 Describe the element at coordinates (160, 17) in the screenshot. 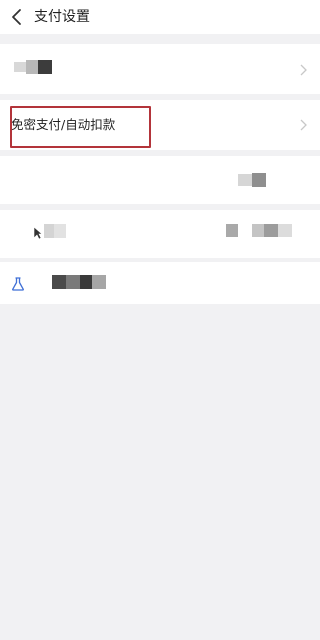

I see `top-bar: 支付设置` at that location.